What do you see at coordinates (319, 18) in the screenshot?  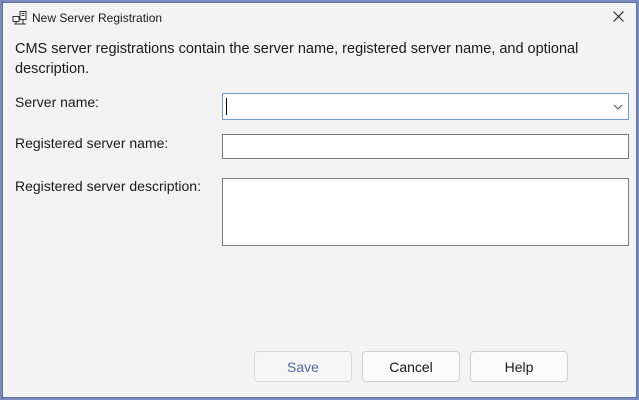 I see `title-bar: New Server Registration` at bounding box center [319, 18].